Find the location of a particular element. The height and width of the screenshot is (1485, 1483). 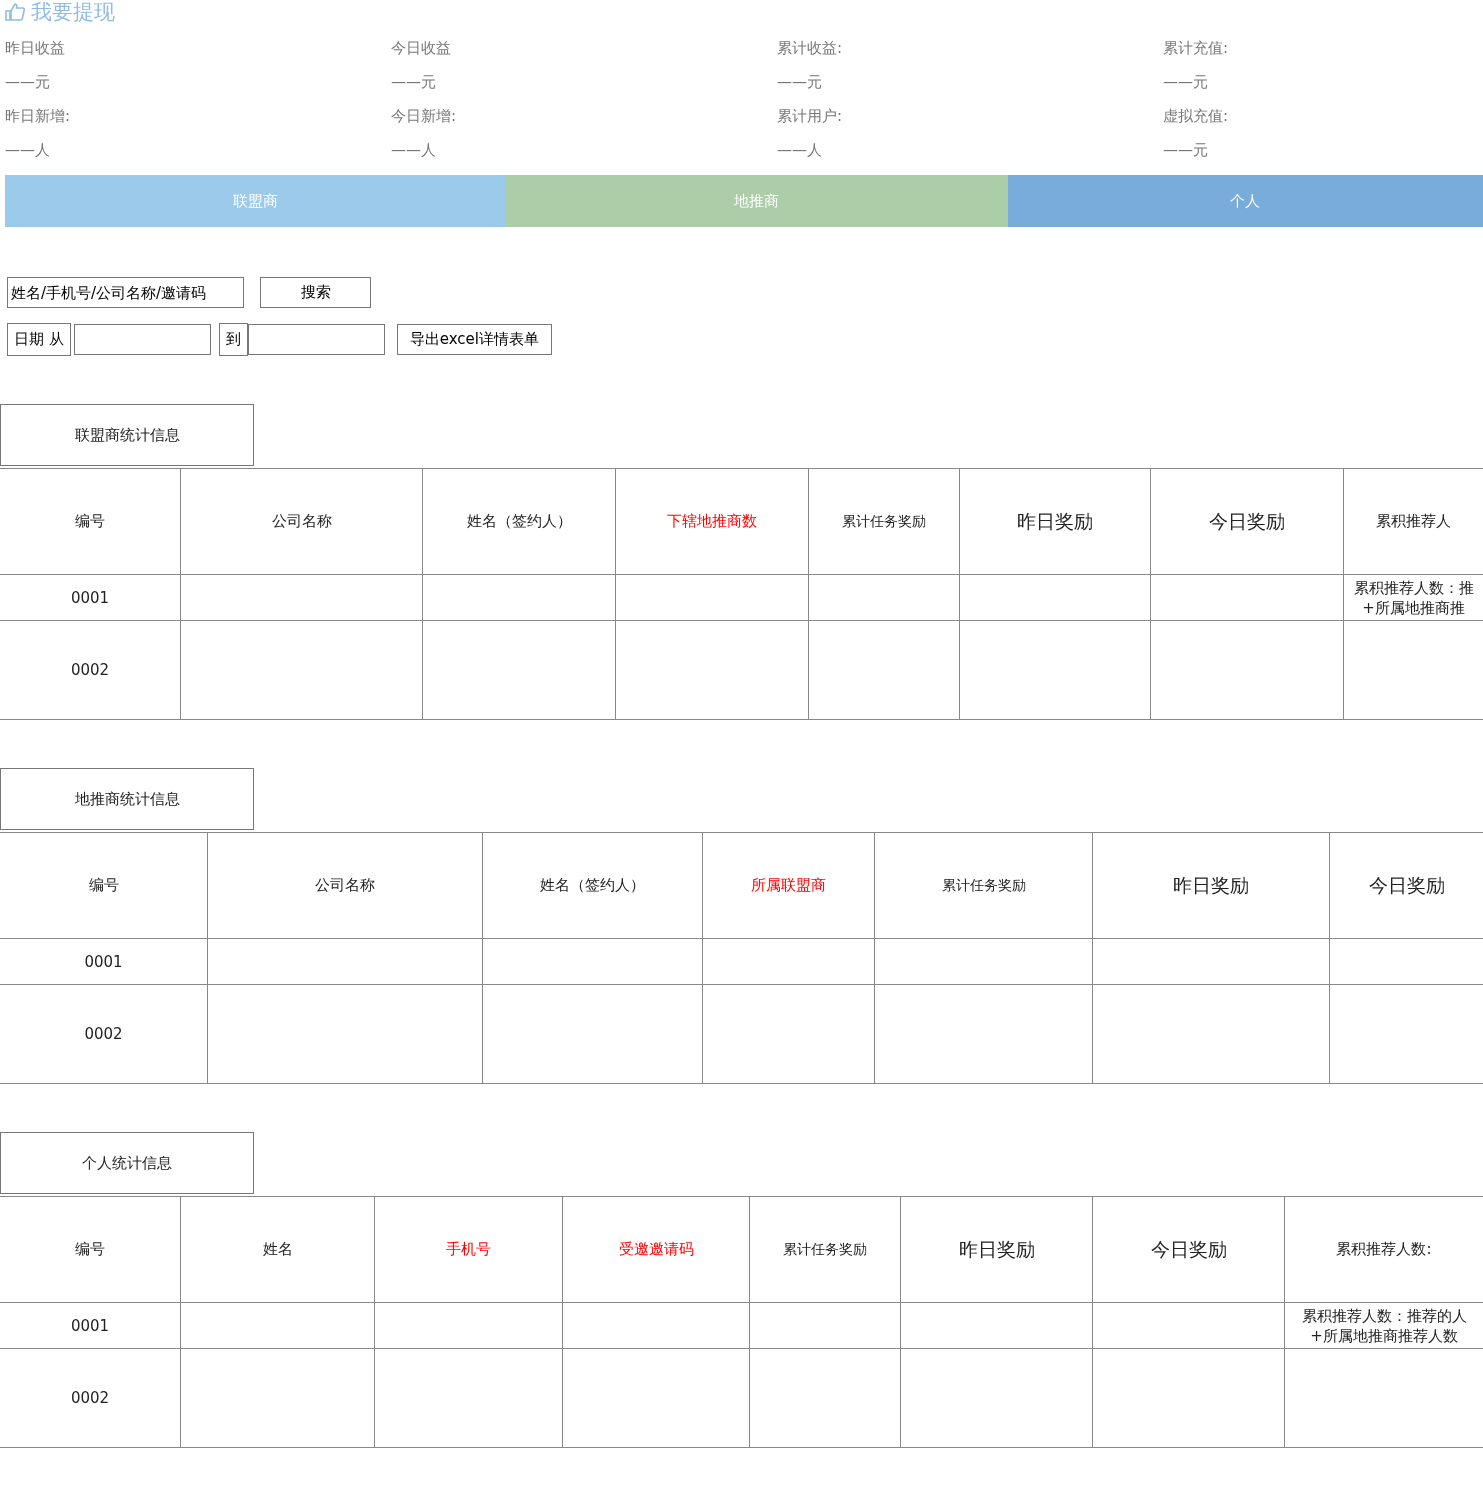

column-header: 手机号 is located at coordinates (469, 1249).